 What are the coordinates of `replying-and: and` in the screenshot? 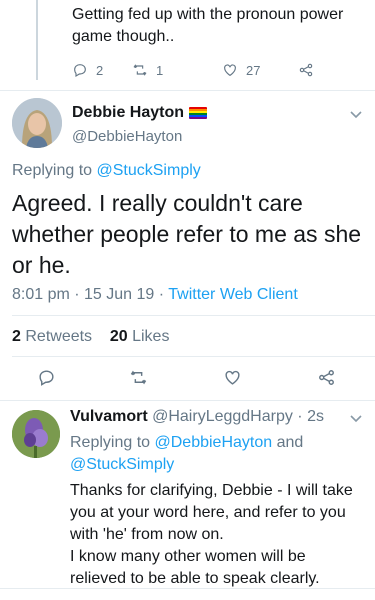 It's located at (288, 442).